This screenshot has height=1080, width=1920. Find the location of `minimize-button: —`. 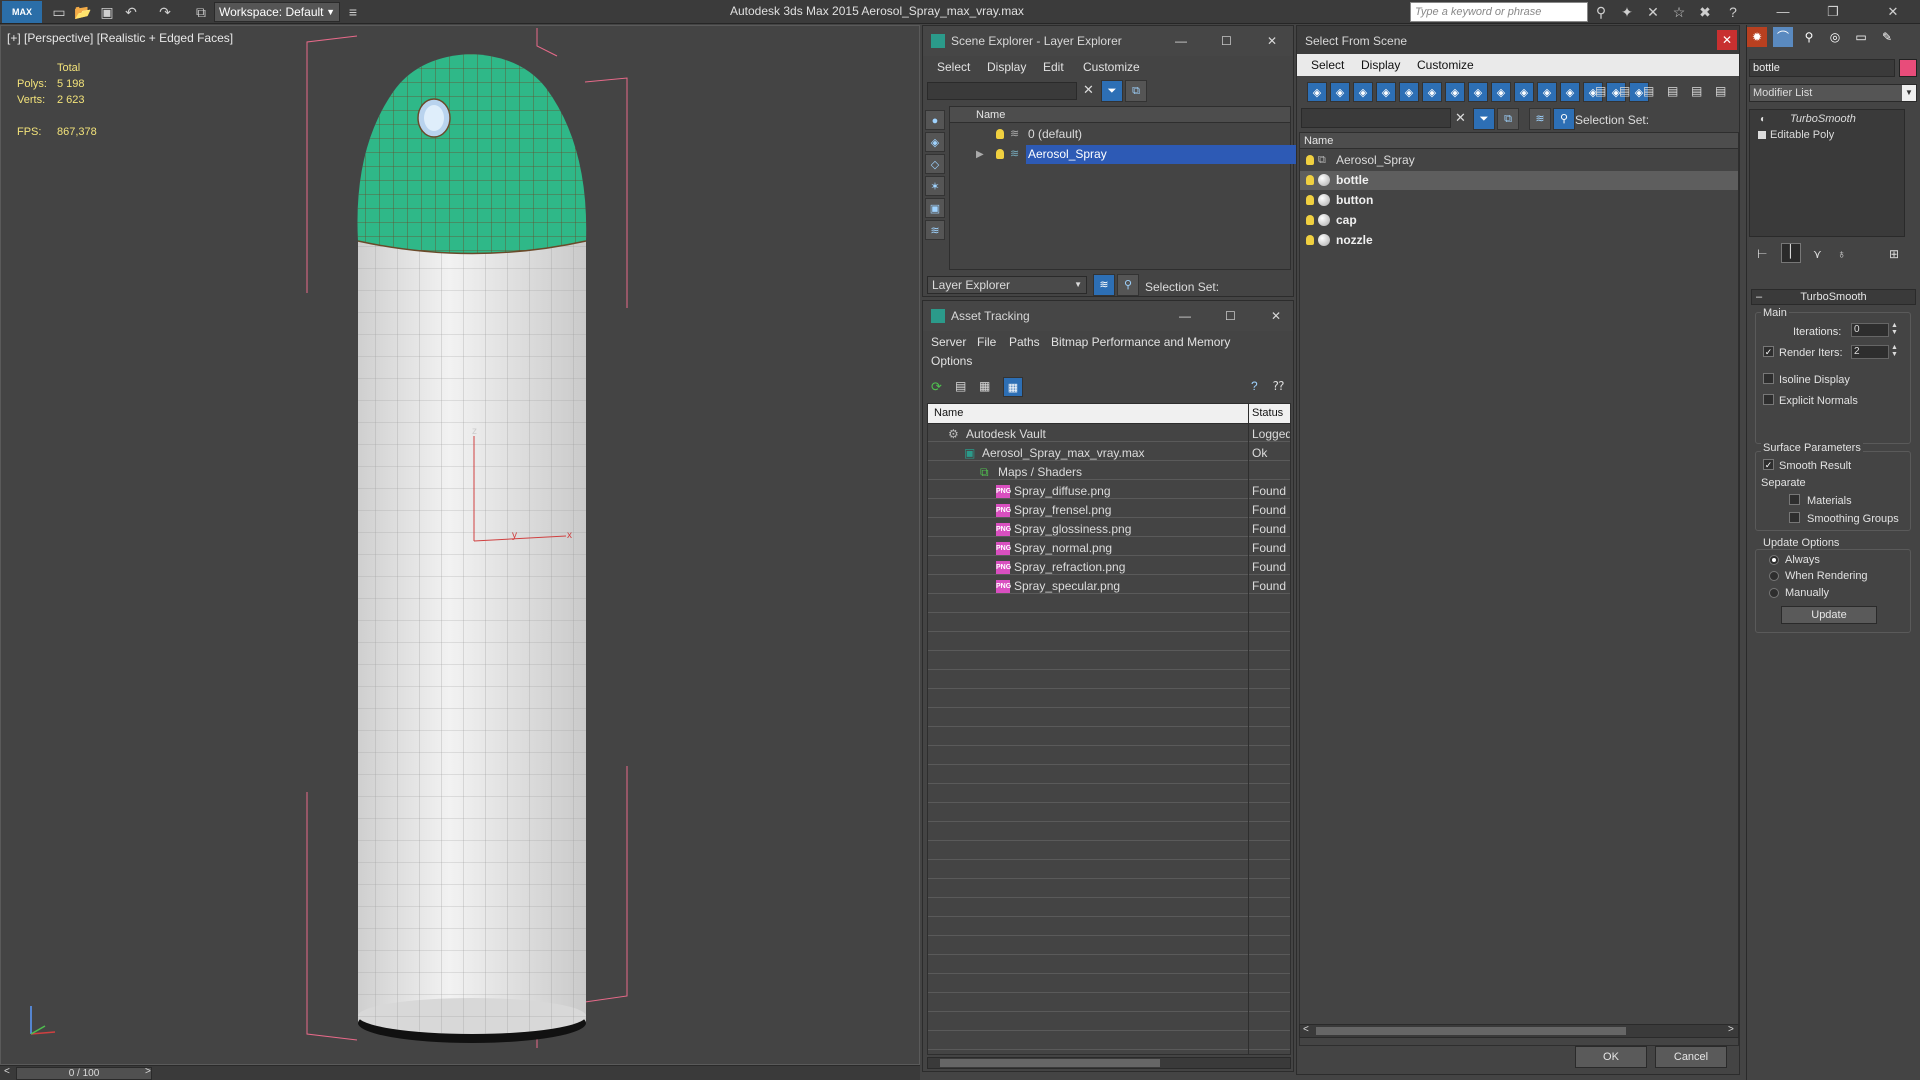

minimize-button: — is located at coordinates (1783, 12).